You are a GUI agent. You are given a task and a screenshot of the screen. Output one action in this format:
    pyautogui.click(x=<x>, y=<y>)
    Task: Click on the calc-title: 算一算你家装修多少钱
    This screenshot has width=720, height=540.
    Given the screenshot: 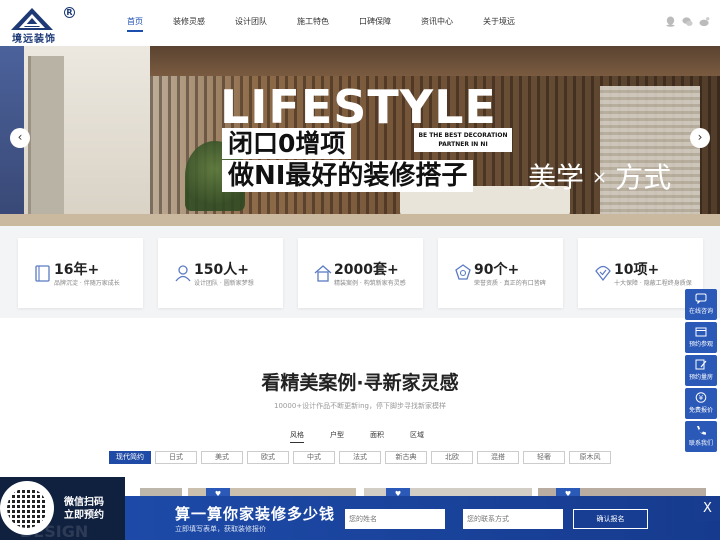 What is the action you would take?
    pyautogui.click(x=255, y=514)
    